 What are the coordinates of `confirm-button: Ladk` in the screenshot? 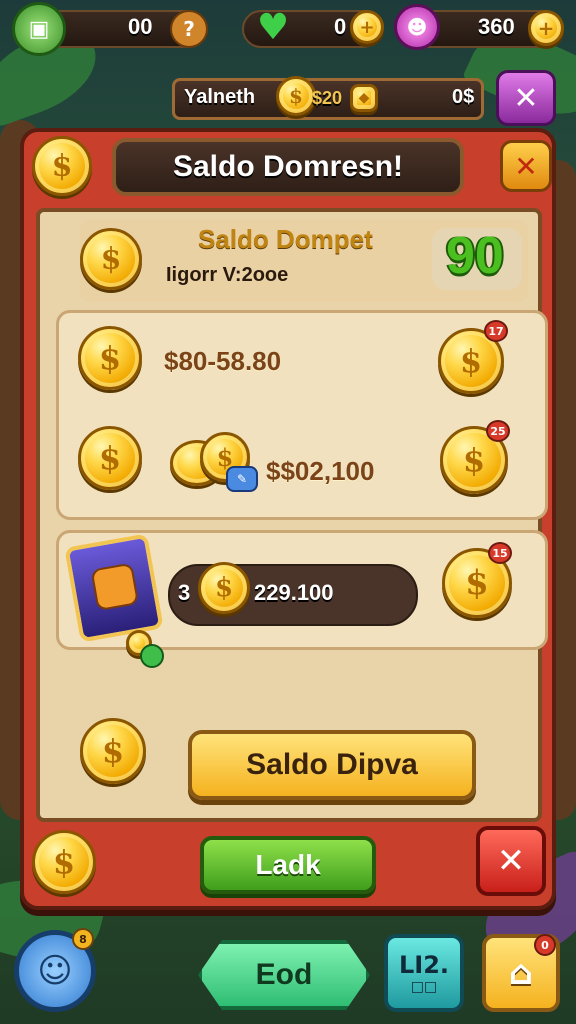 It's located at (288, 865).